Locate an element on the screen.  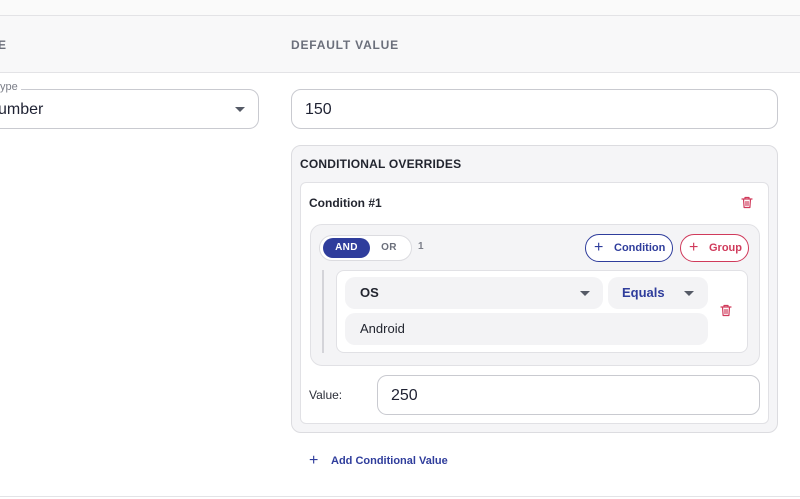
delete-rule-trash-icon is located at coordinates (726, 310).